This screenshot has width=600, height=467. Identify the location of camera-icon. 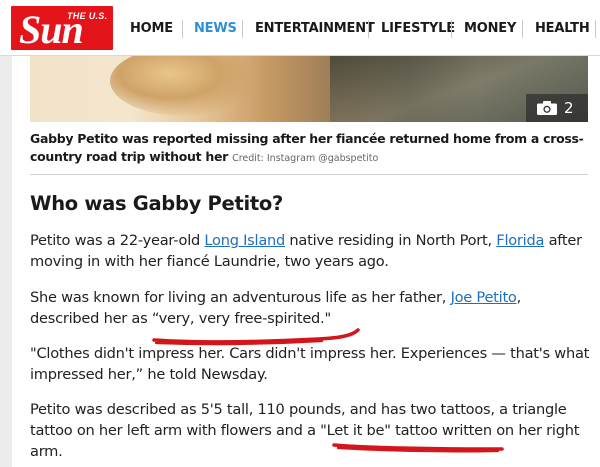
(547, 108).